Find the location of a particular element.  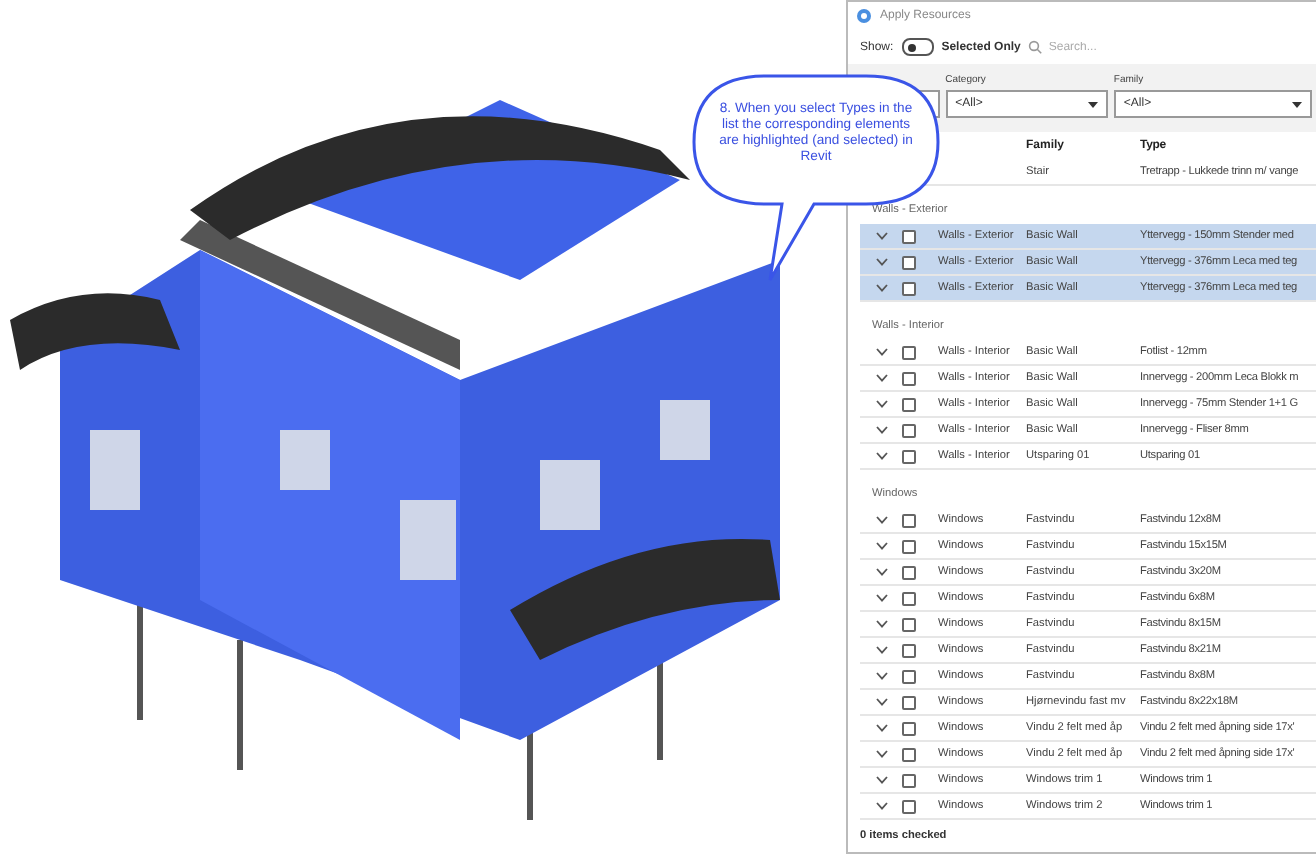

app-icon is located at coordinates (864, 15).